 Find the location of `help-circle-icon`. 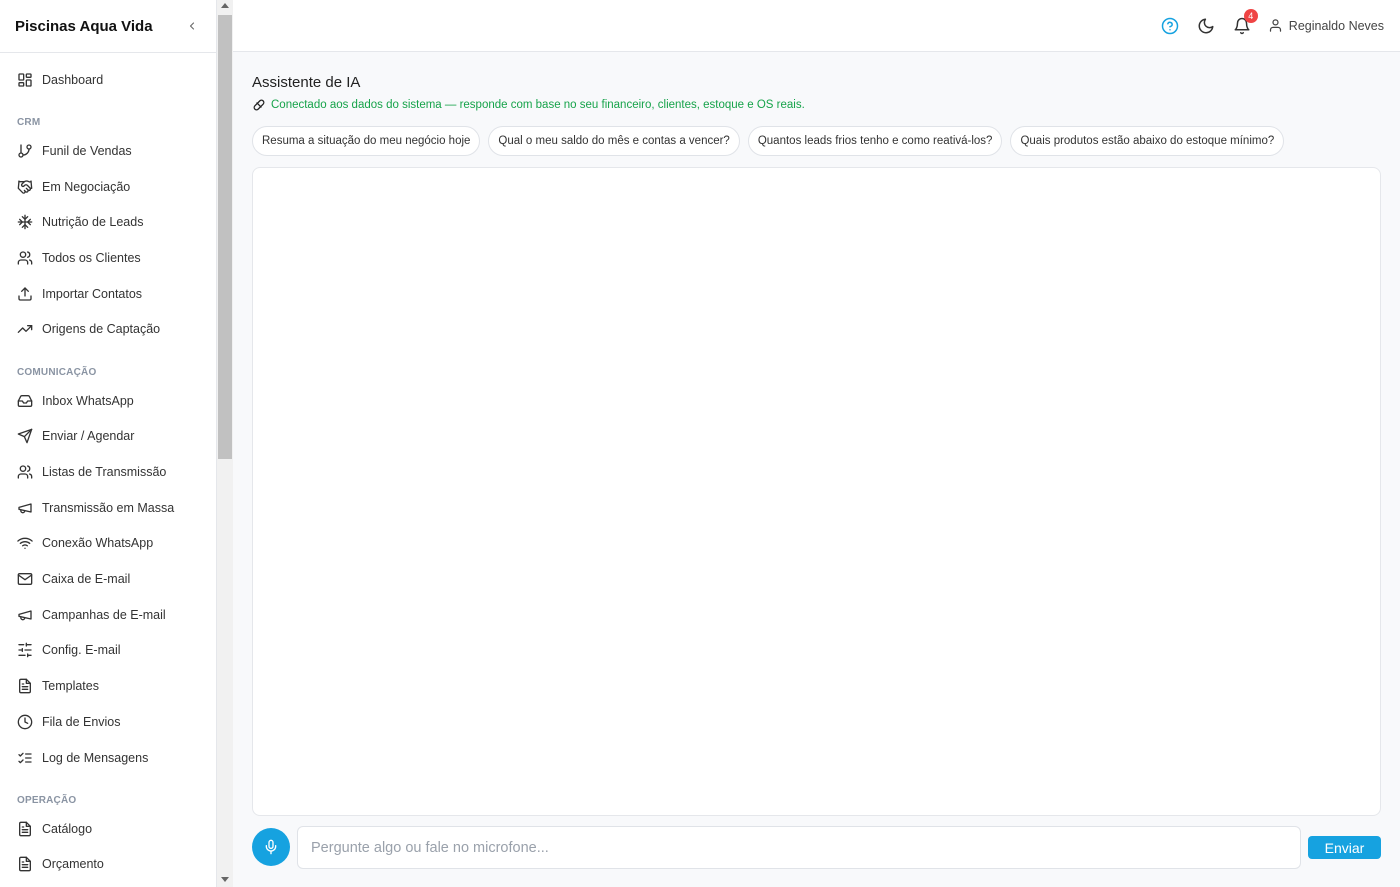

help-circle-icon is located at coordinates (1170, 25).